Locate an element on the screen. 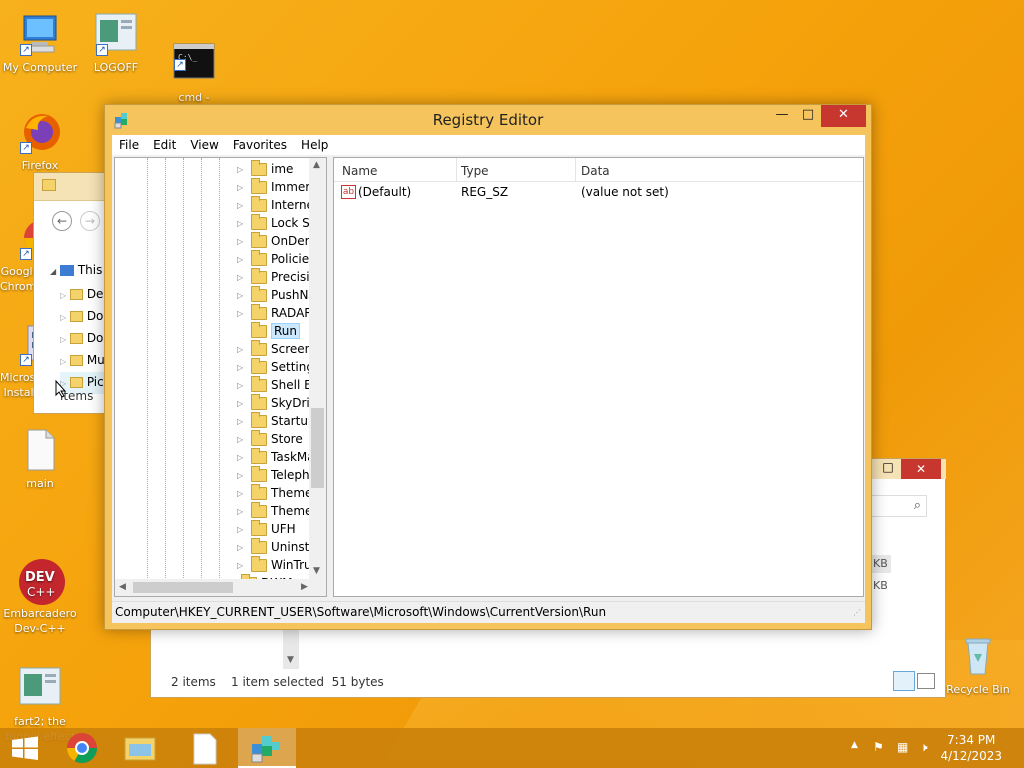 The image size is (1024, 768). show-hidden-icons-icon: ▲ is located at coordinates (854, 745).